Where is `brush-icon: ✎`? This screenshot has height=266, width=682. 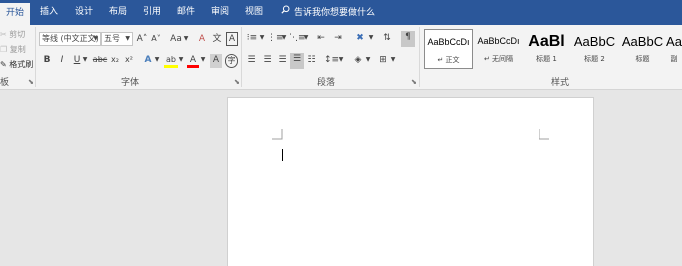
brush-icon: ✎ is located at coordinates (3, 64).